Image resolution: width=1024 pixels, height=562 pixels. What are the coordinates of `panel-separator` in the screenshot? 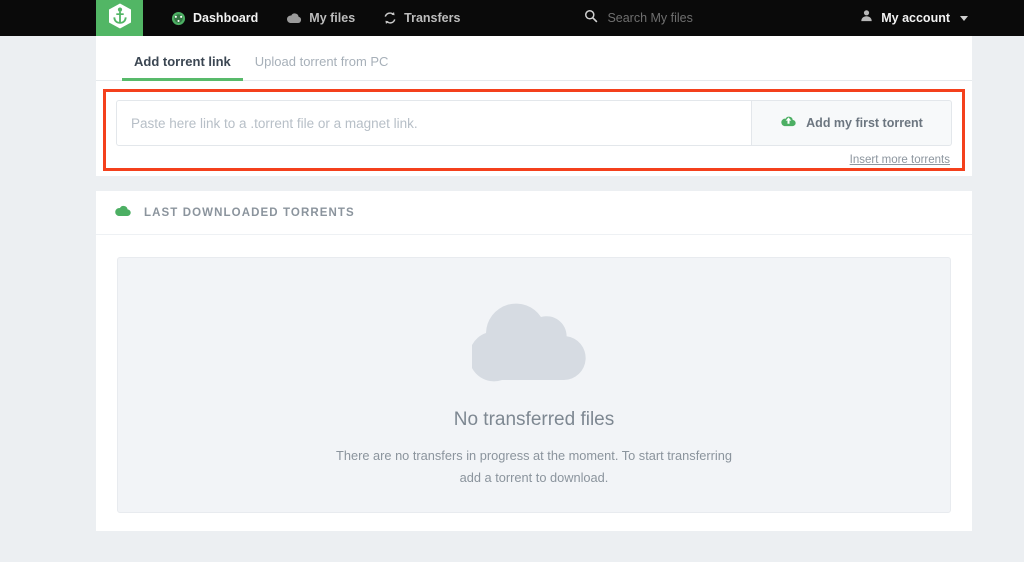 It's located at (534, 183).